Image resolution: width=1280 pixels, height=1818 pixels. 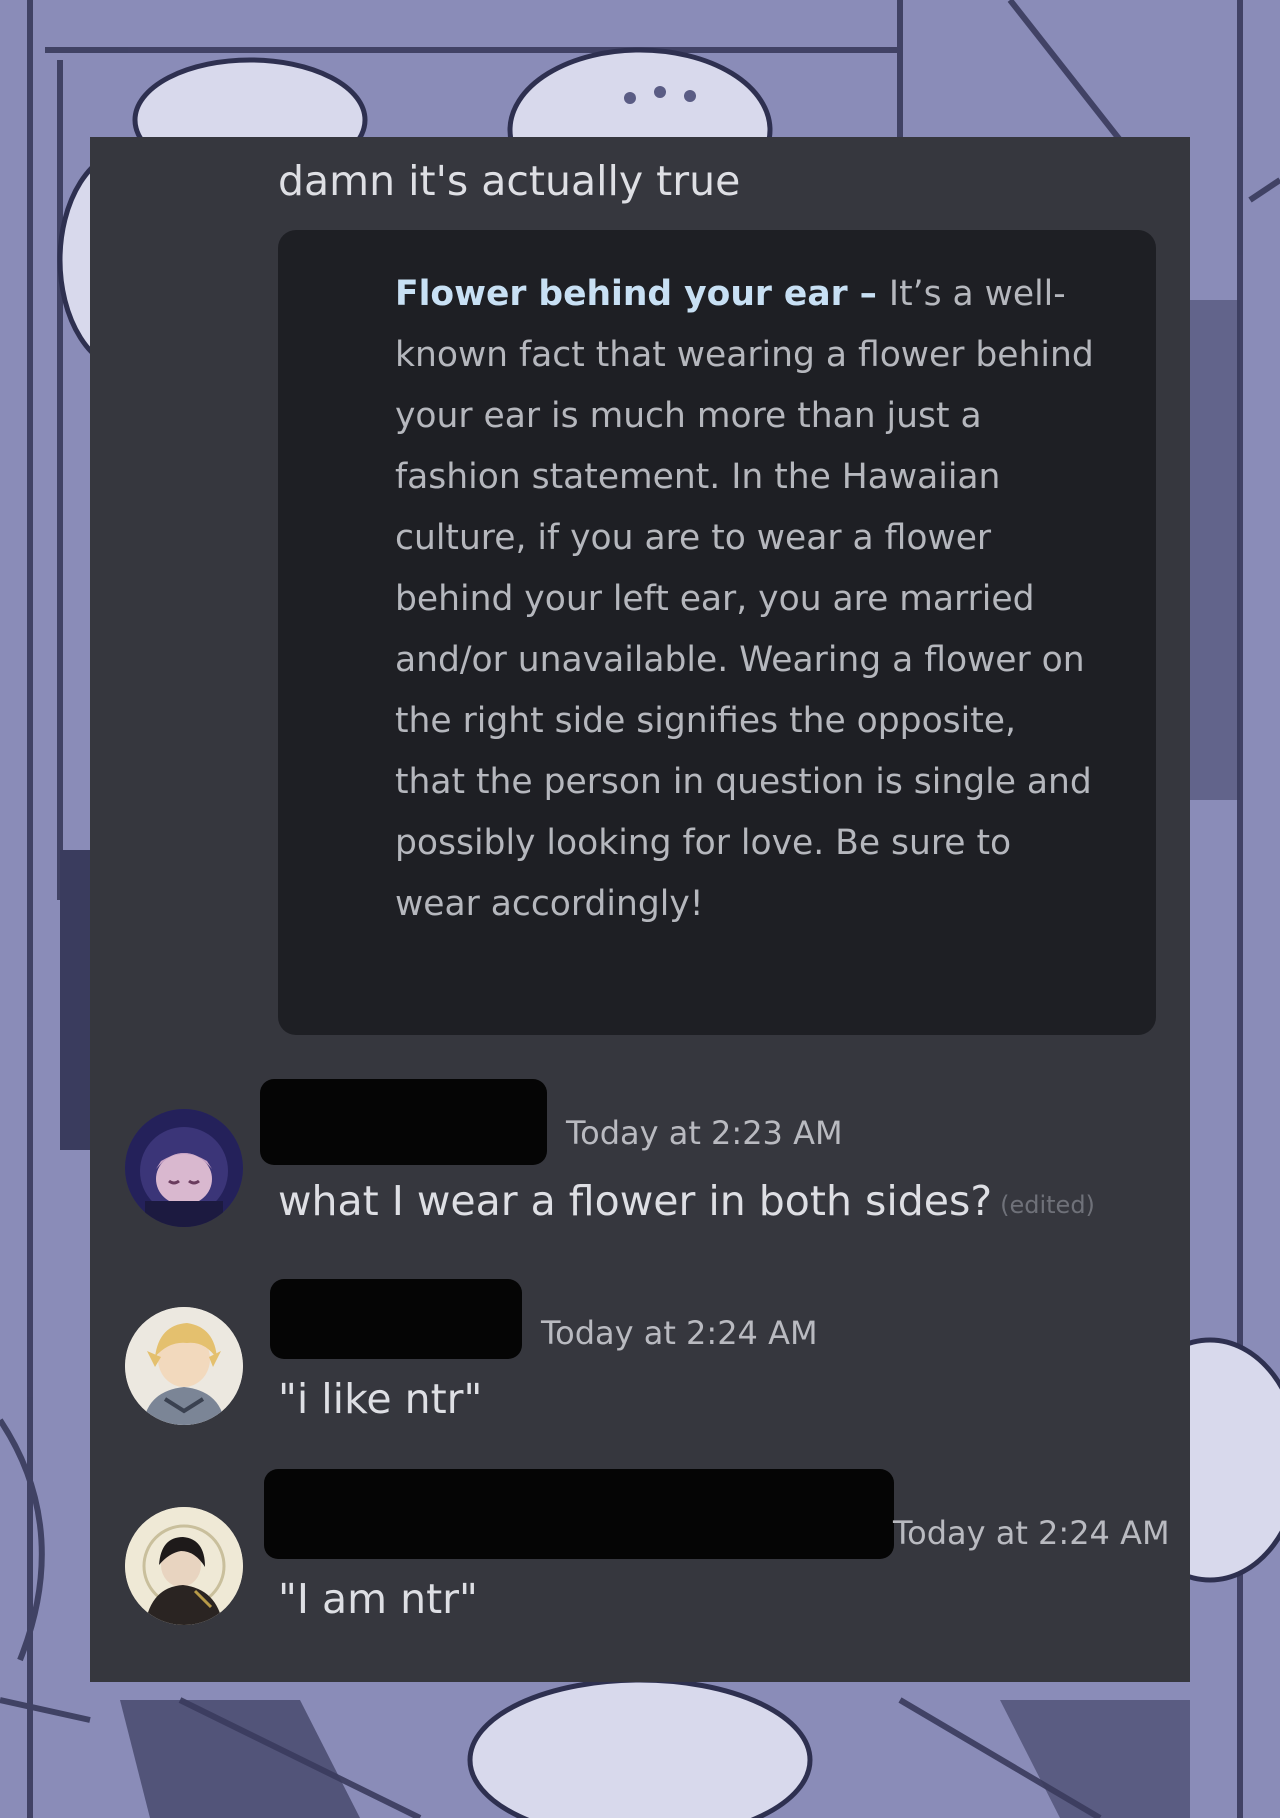 What do you see at coordinates (1047, 1205) in the screenshot?
I see `edited-label: (edited)` at bounding box center [1047, 1205].